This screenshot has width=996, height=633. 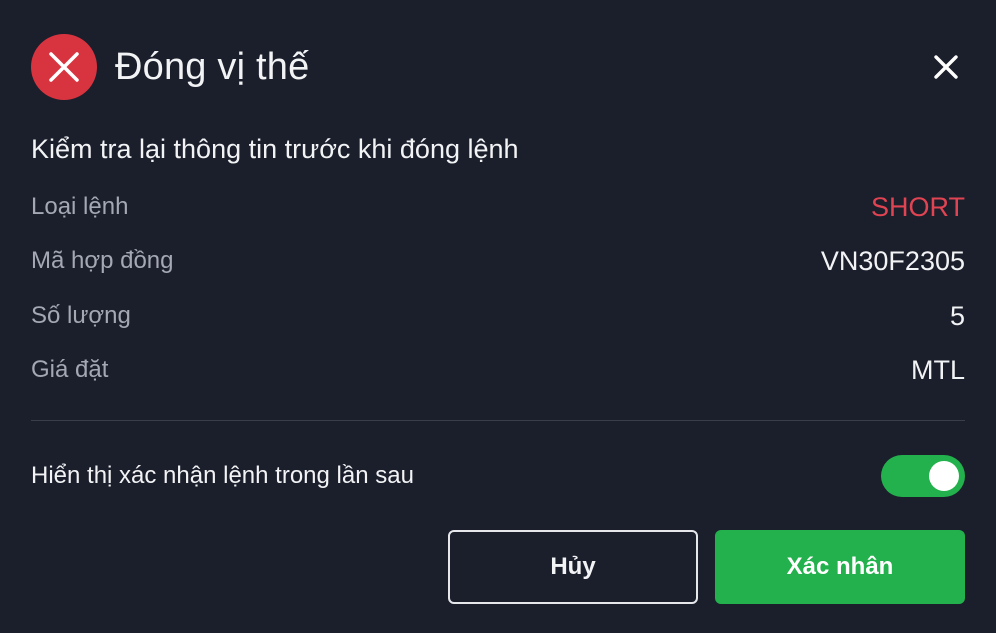 What do you see at coordinates (892, 260) in the screenshot?
I see `contract-code-value: VN30F2305` at bounding box center [892, 260].